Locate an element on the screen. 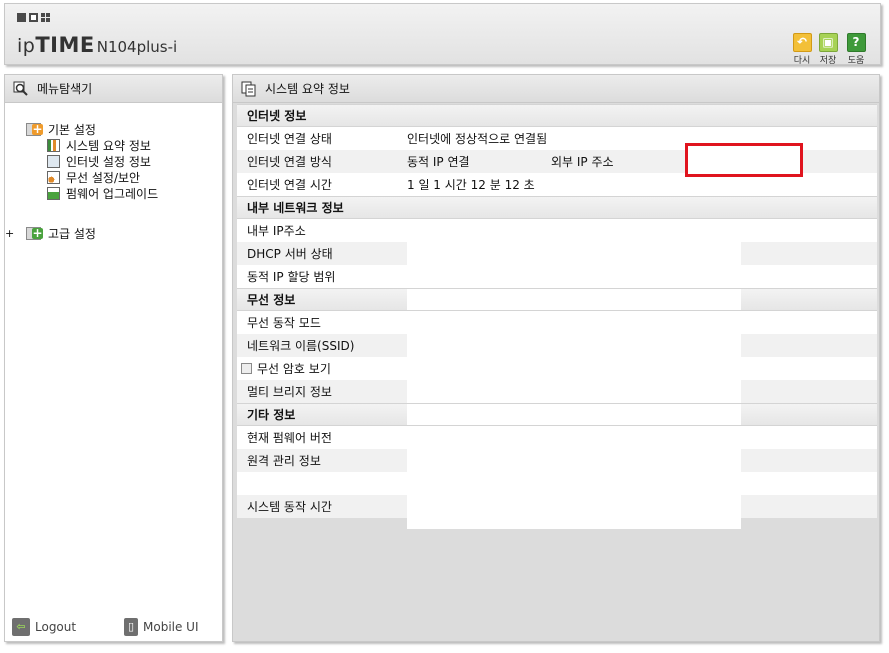 Image resolution: width=889 pixels, height=653 pixels. tree-group-label: 고급 설정 is located at coordinates (72, 233).